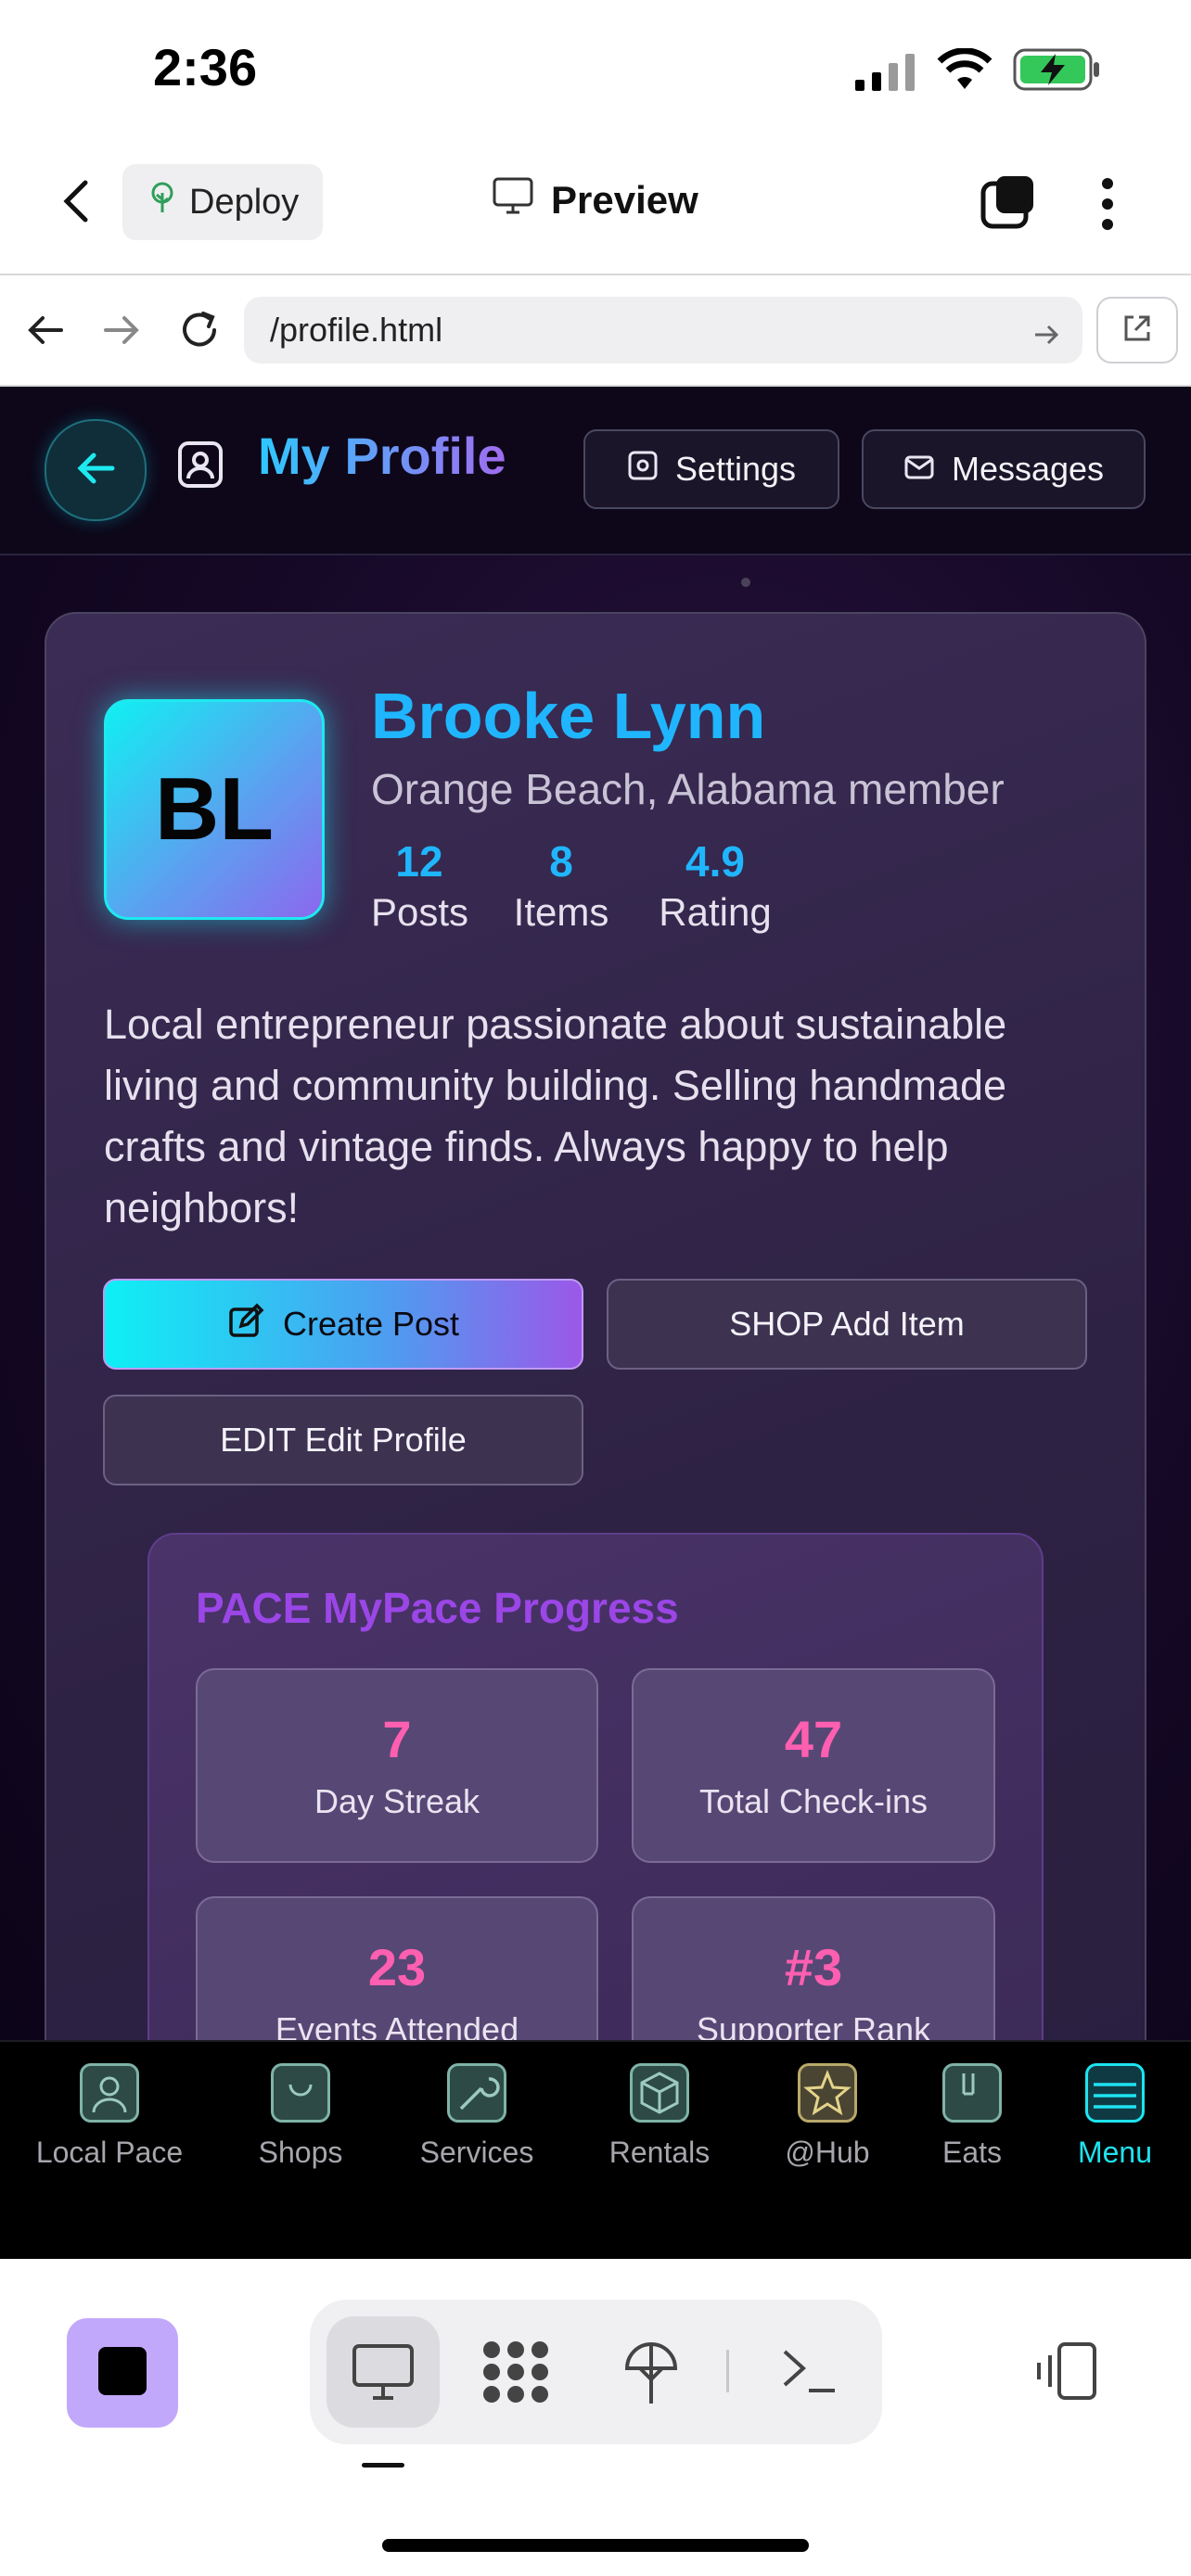 This screenshot has height=2576, width=1191. What do you see at coordinates (561, 912) in the screenshot?
I see `stat-label: Items` at bounding box center [561, 912].